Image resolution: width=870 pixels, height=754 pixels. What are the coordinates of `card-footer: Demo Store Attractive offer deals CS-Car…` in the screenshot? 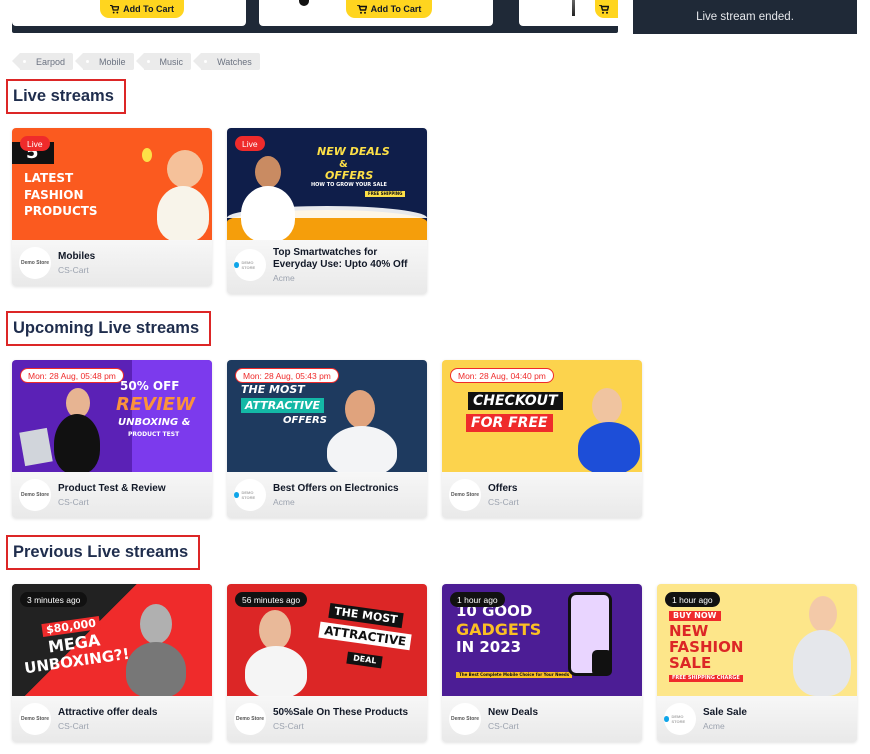 It's located at (112, 719).